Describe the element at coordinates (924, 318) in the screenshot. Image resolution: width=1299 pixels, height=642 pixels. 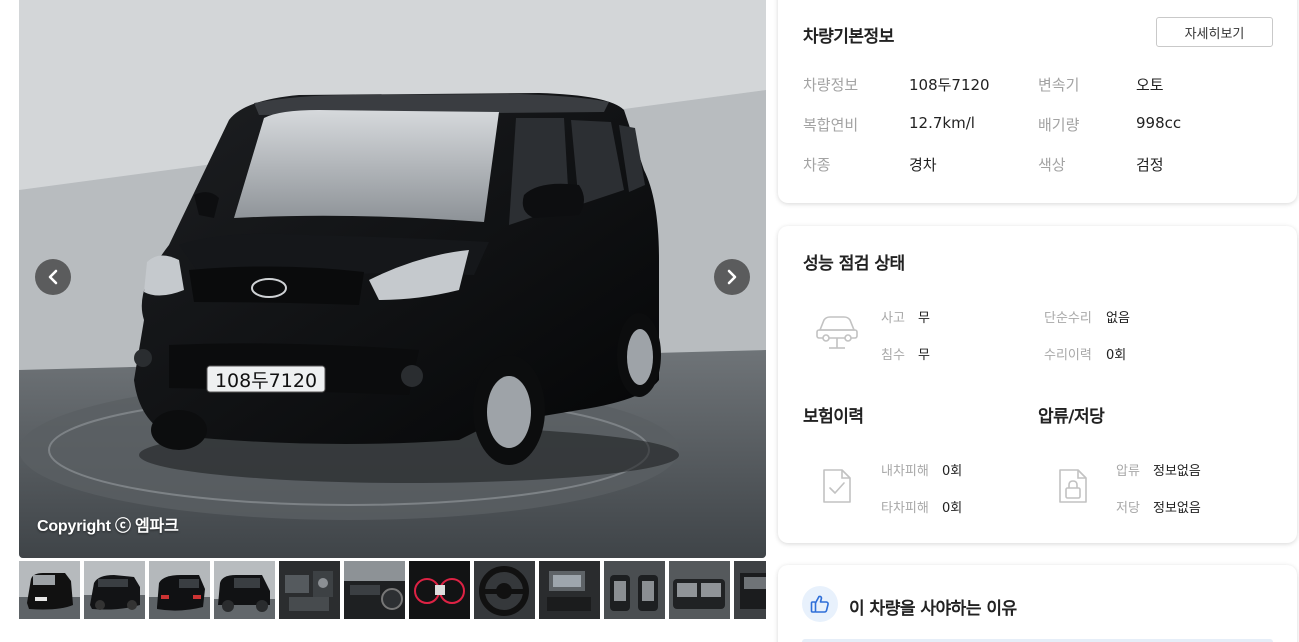
I see `accident-value: 무` at that location.